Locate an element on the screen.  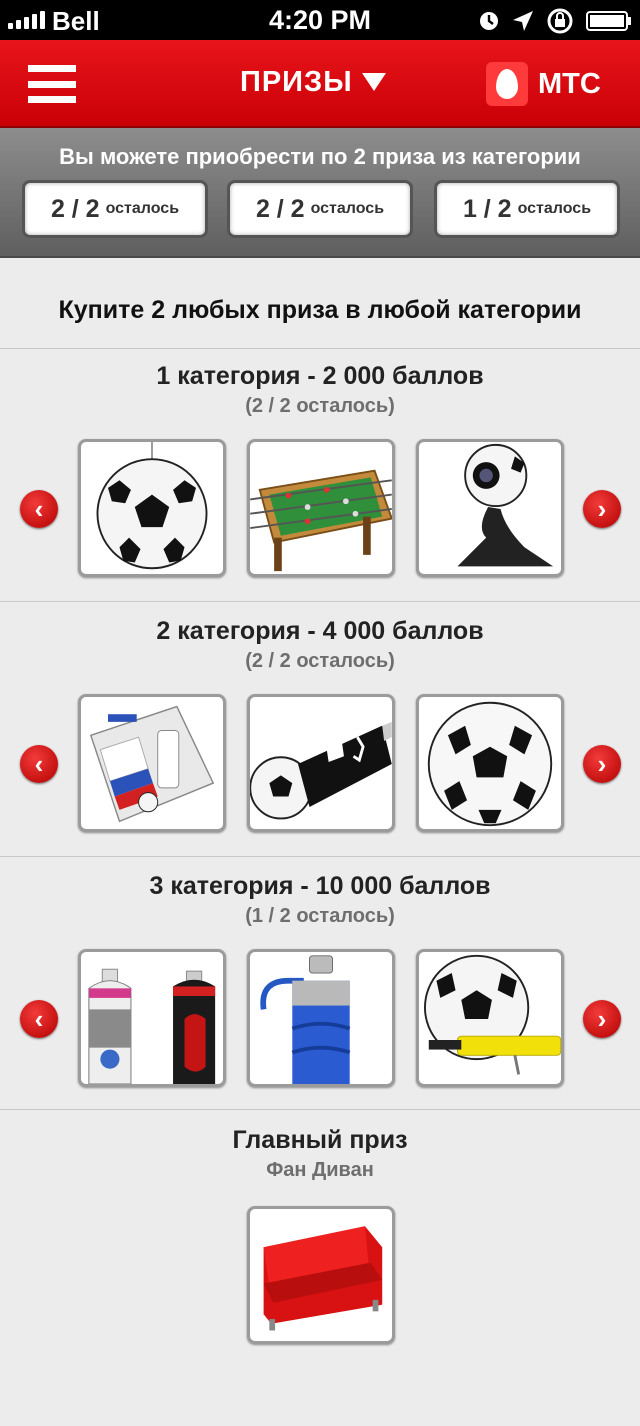
prize-water-bottle is located at coordinates (321, 1018).